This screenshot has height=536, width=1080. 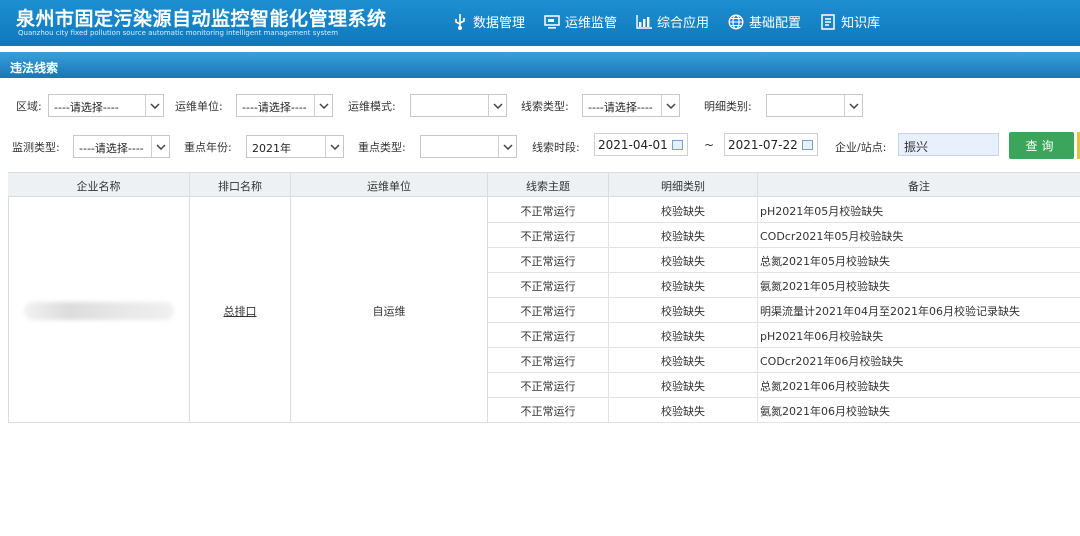 I want to click on table-row: 不正常运行 校验缺失 pH2021年06月校验缺失, so click(x=784, y=335).